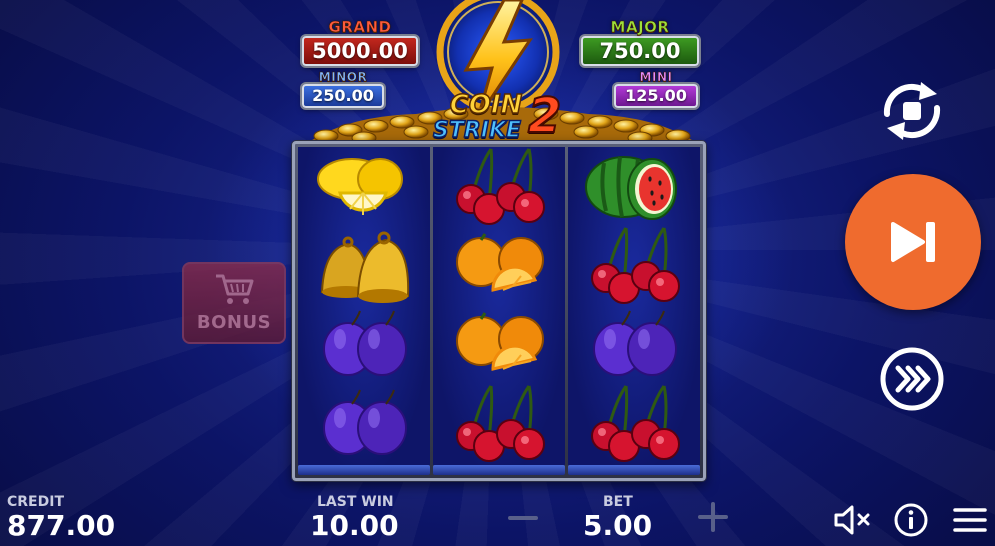 Image resolution: width=995 pixels, height=546 pixels. What do you see at coordinates (235, 289) in the screenshot?
I see `shopping-cart-icon` at bounding box center [235, 289].